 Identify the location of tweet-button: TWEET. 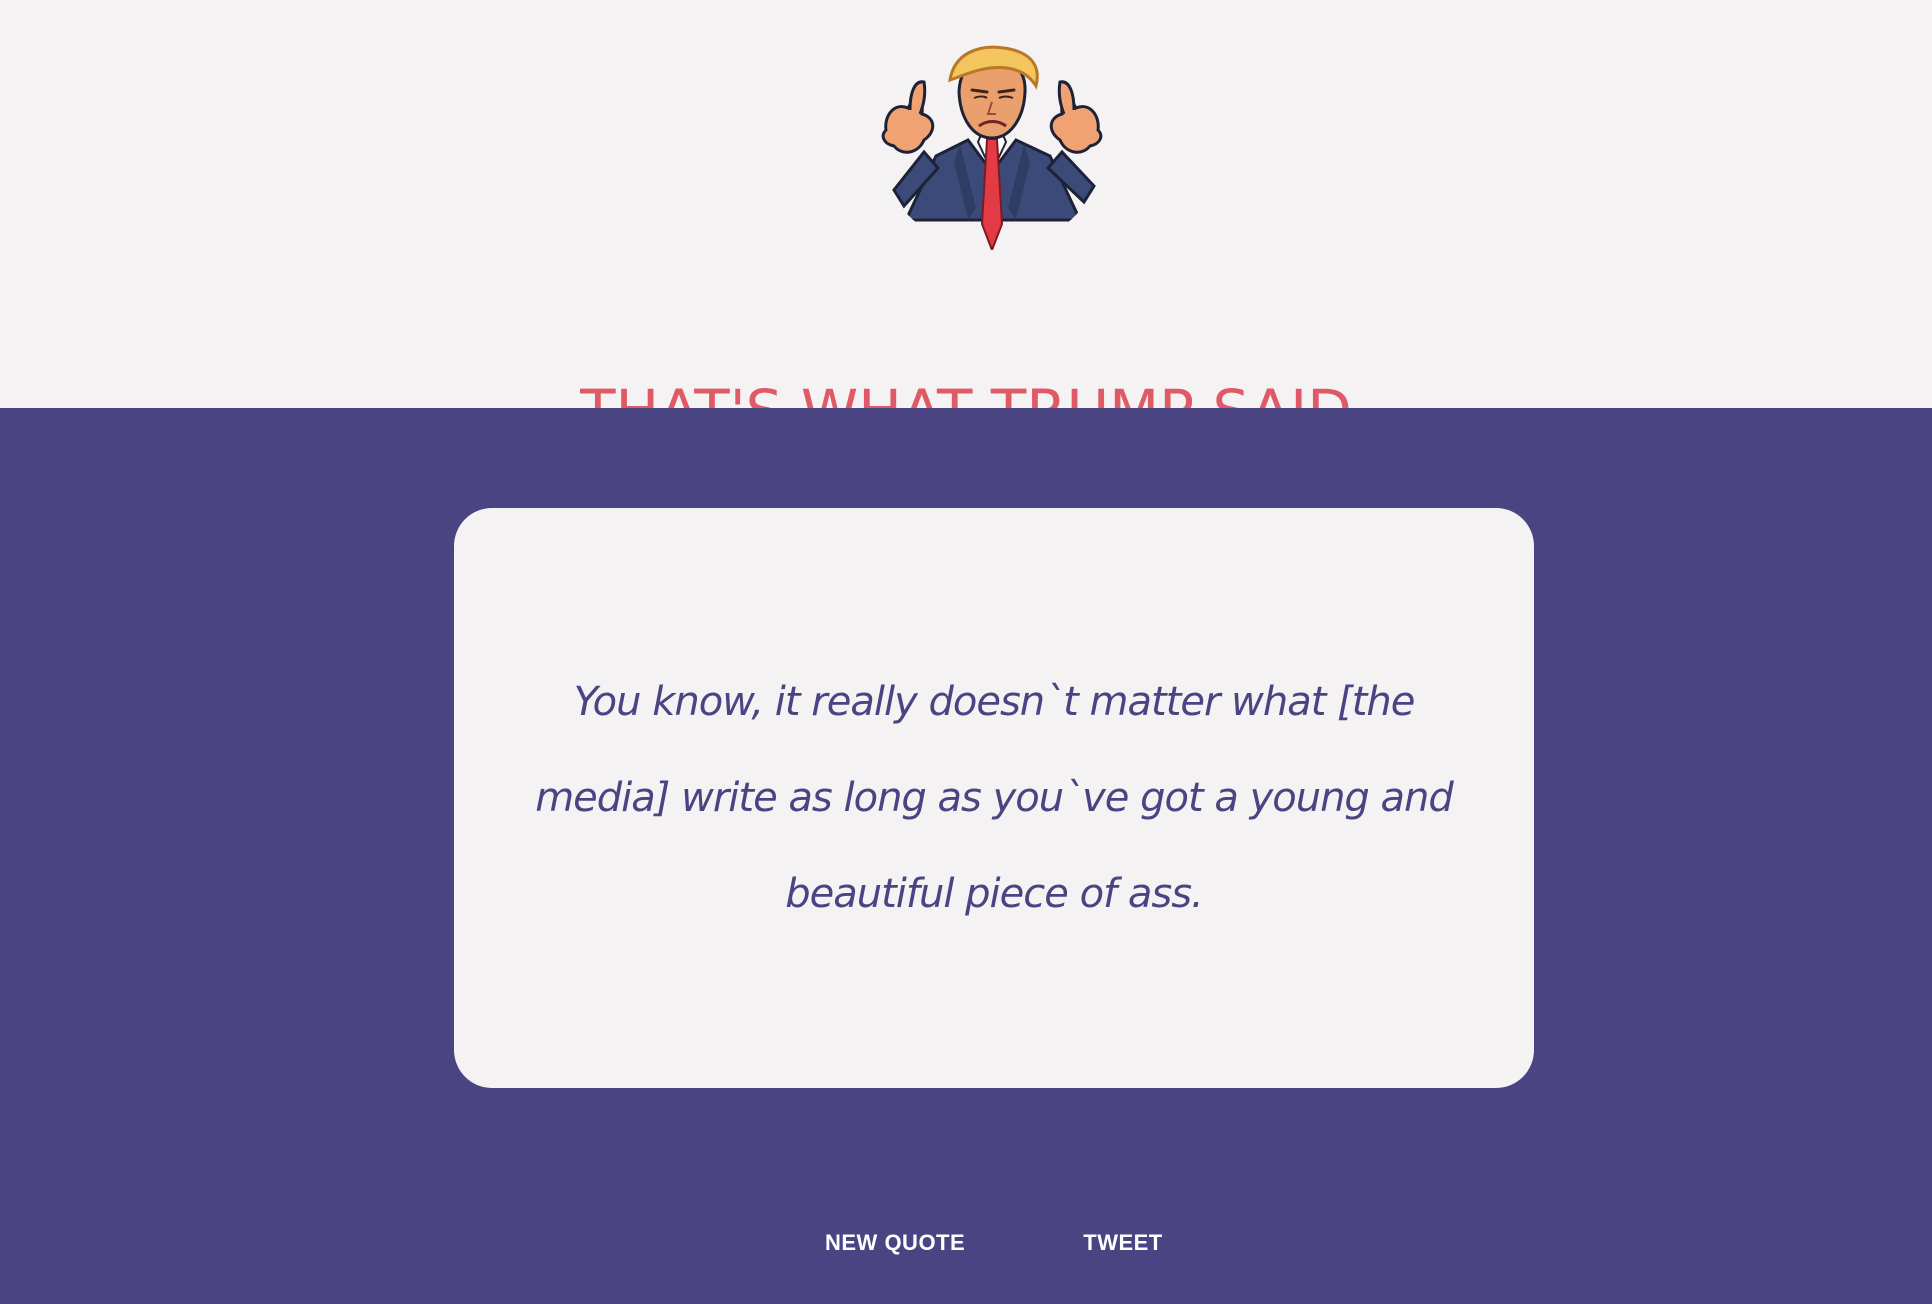
(1123, 1243).